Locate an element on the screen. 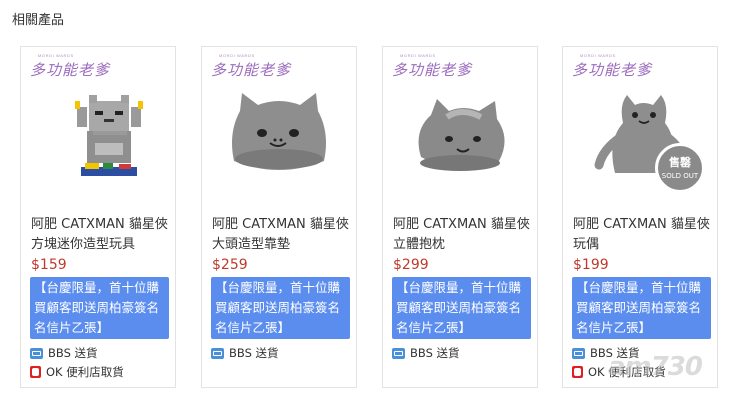  shipping-option-ok: OK 便利店取貨 is located at coordinates (77, 372).